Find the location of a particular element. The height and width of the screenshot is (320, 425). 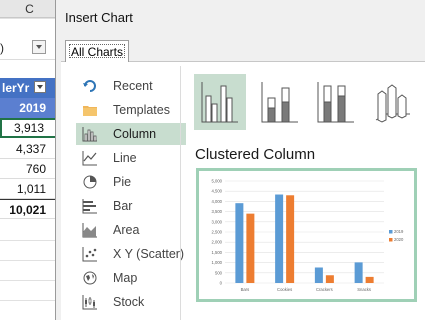

y-tick-label: 3,000 is located at coordinates (217, 221).